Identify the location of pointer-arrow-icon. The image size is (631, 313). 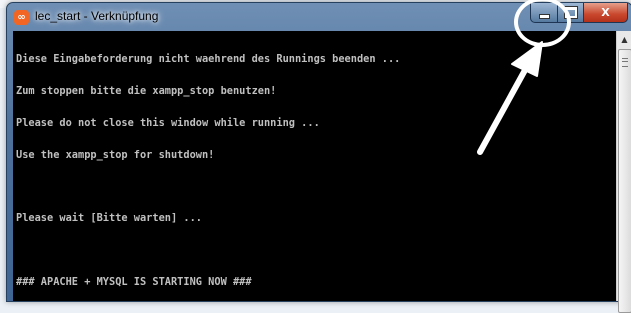
(509, 99).